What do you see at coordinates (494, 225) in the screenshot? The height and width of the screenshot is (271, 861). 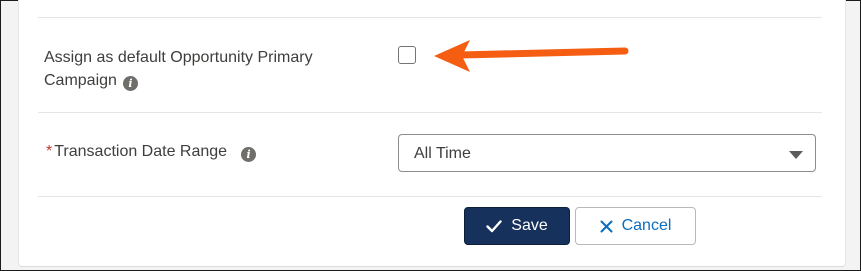 I see `check-icon` at bounding box center [494, 225].